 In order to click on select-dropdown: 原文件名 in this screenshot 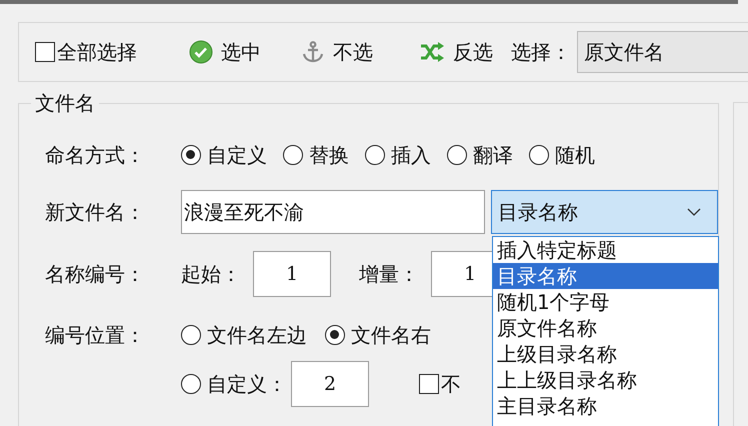, I will do `click(662, 52)`.